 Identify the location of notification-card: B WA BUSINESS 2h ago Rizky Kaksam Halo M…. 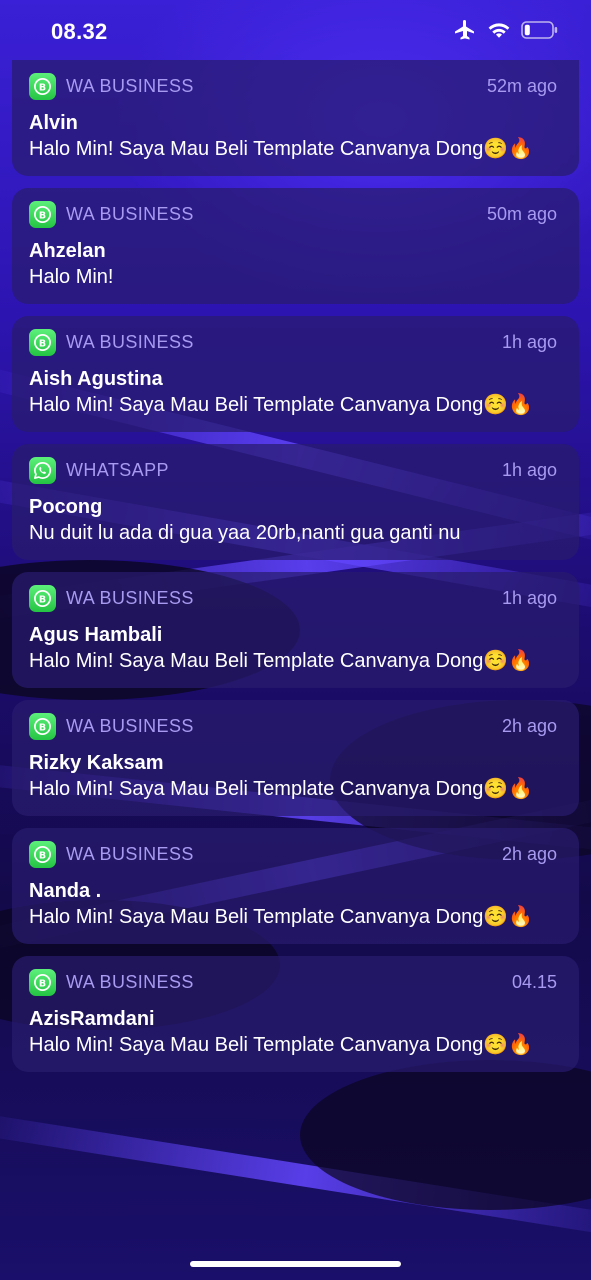
(295, 758).